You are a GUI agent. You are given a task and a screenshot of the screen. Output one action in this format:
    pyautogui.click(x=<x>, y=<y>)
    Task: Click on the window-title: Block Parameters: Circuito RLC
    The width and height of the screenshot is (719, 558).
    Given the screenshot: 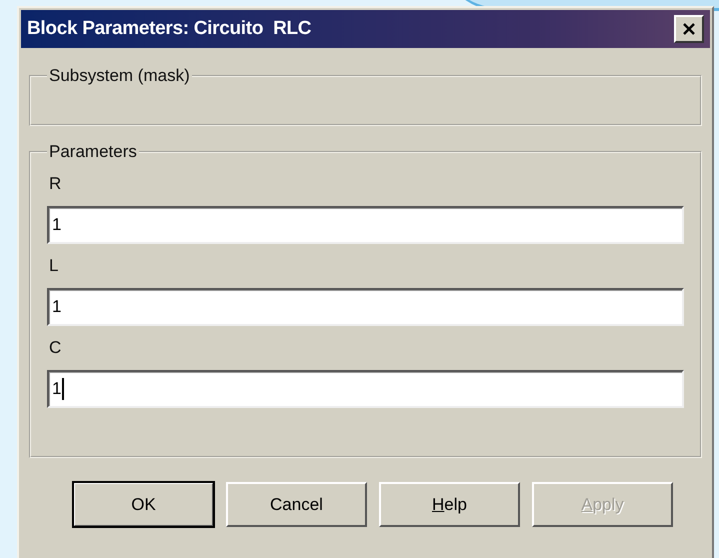 What is the action you would take?
    pyautogui.click(x=169, y=29)
    